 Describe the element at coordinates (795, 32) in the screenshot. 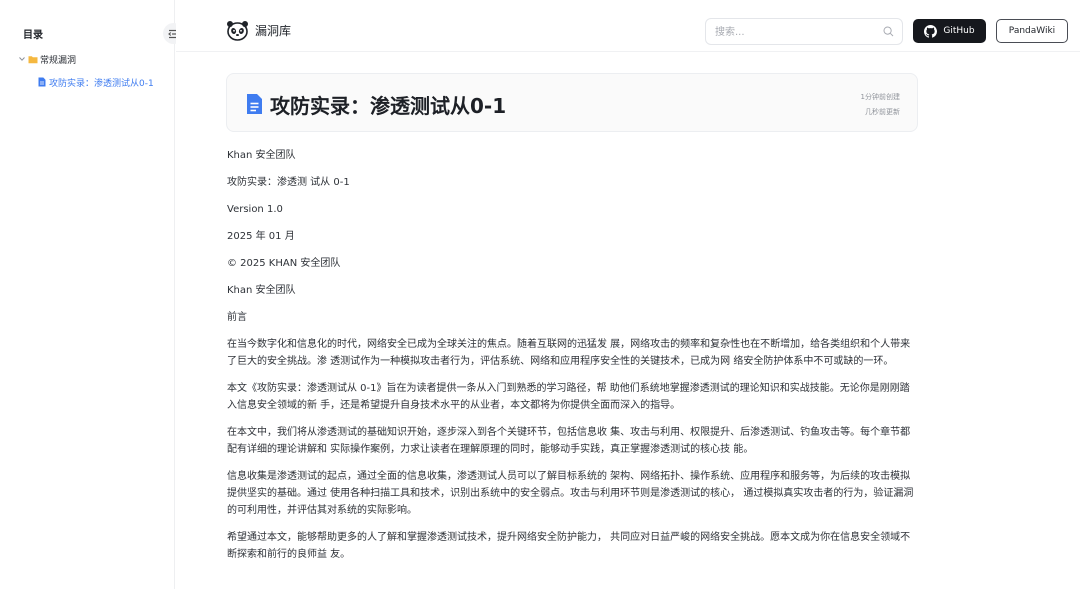

I see `search-input` at that location.